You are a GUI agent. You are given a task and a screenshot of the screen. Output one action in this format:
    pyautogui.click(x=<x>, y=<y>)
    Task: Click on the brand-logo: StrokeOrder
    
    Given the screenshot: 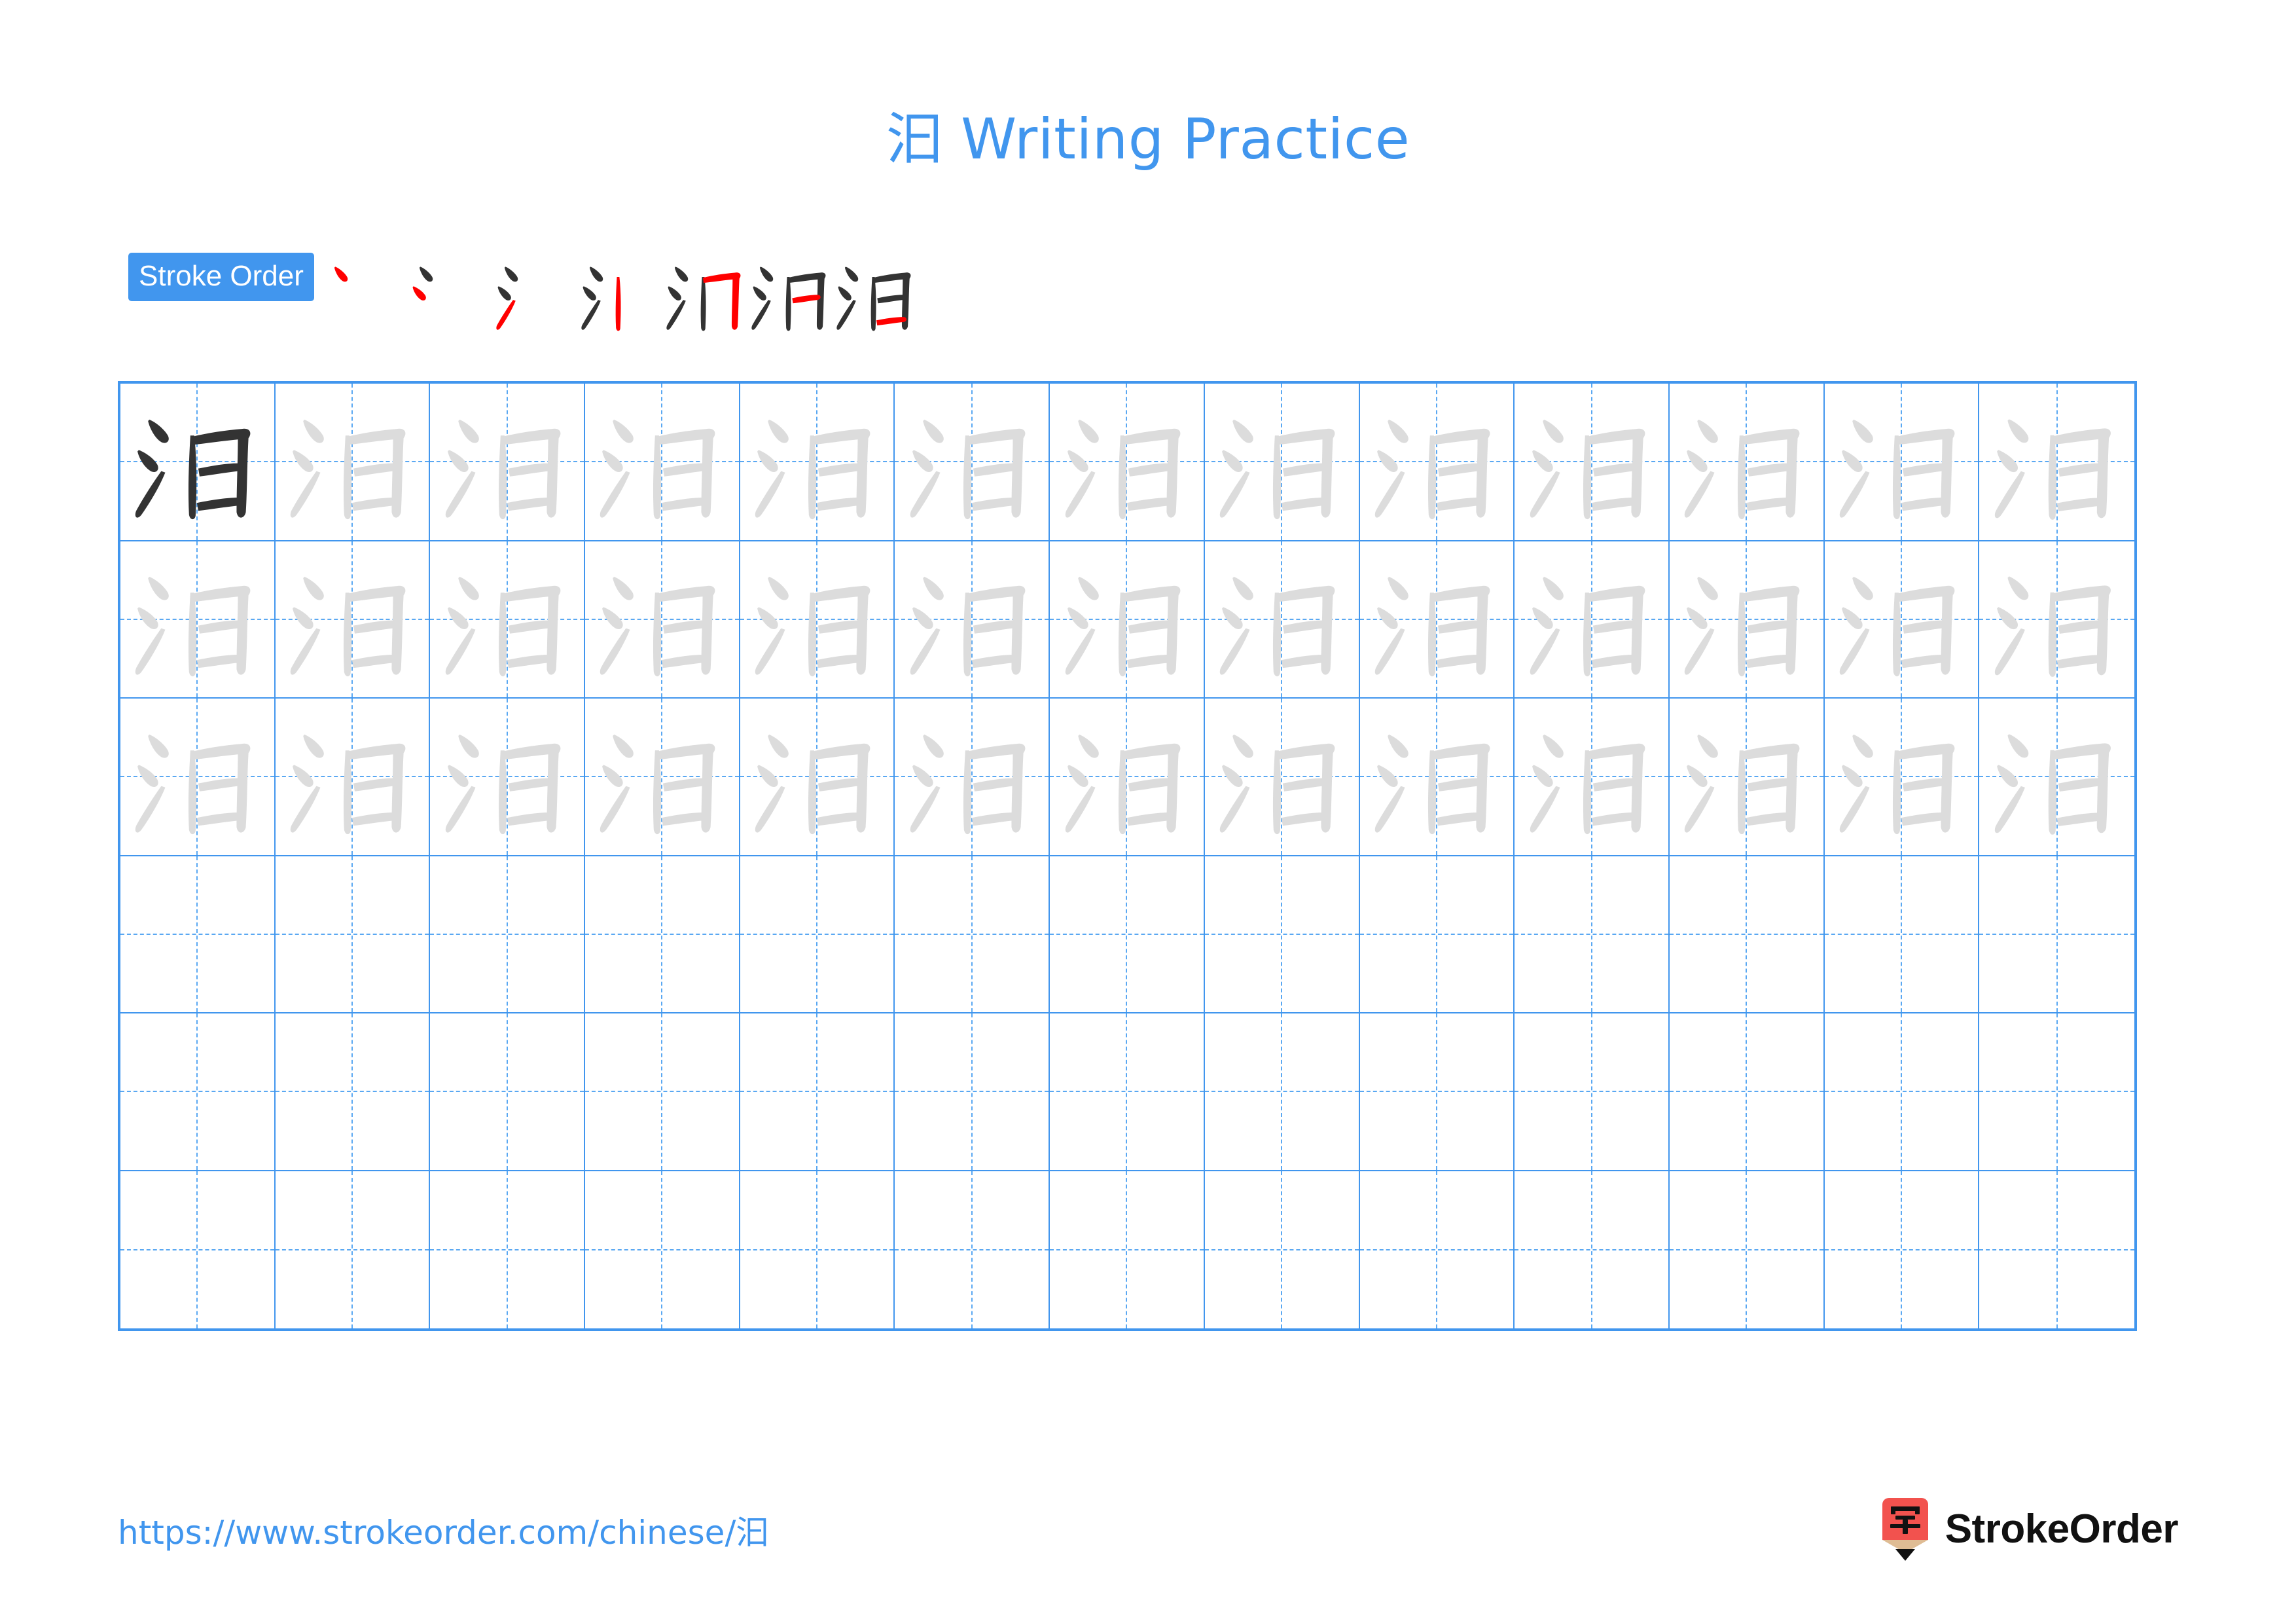 What is the action you would take?
    pyautogui.click(x=2029, y=1529)
    